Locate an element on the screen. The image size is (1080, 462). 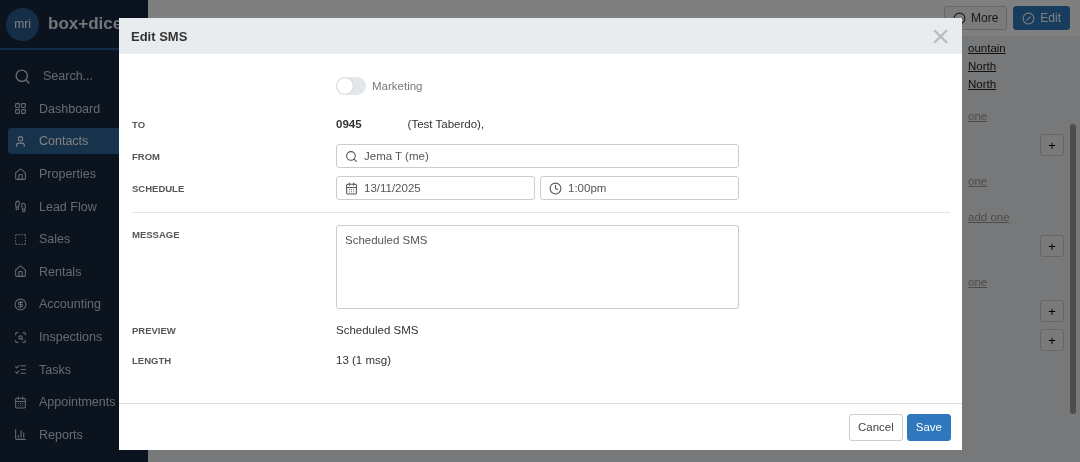
message-field: Scheduled SMS is located at coordinates (537, 267).